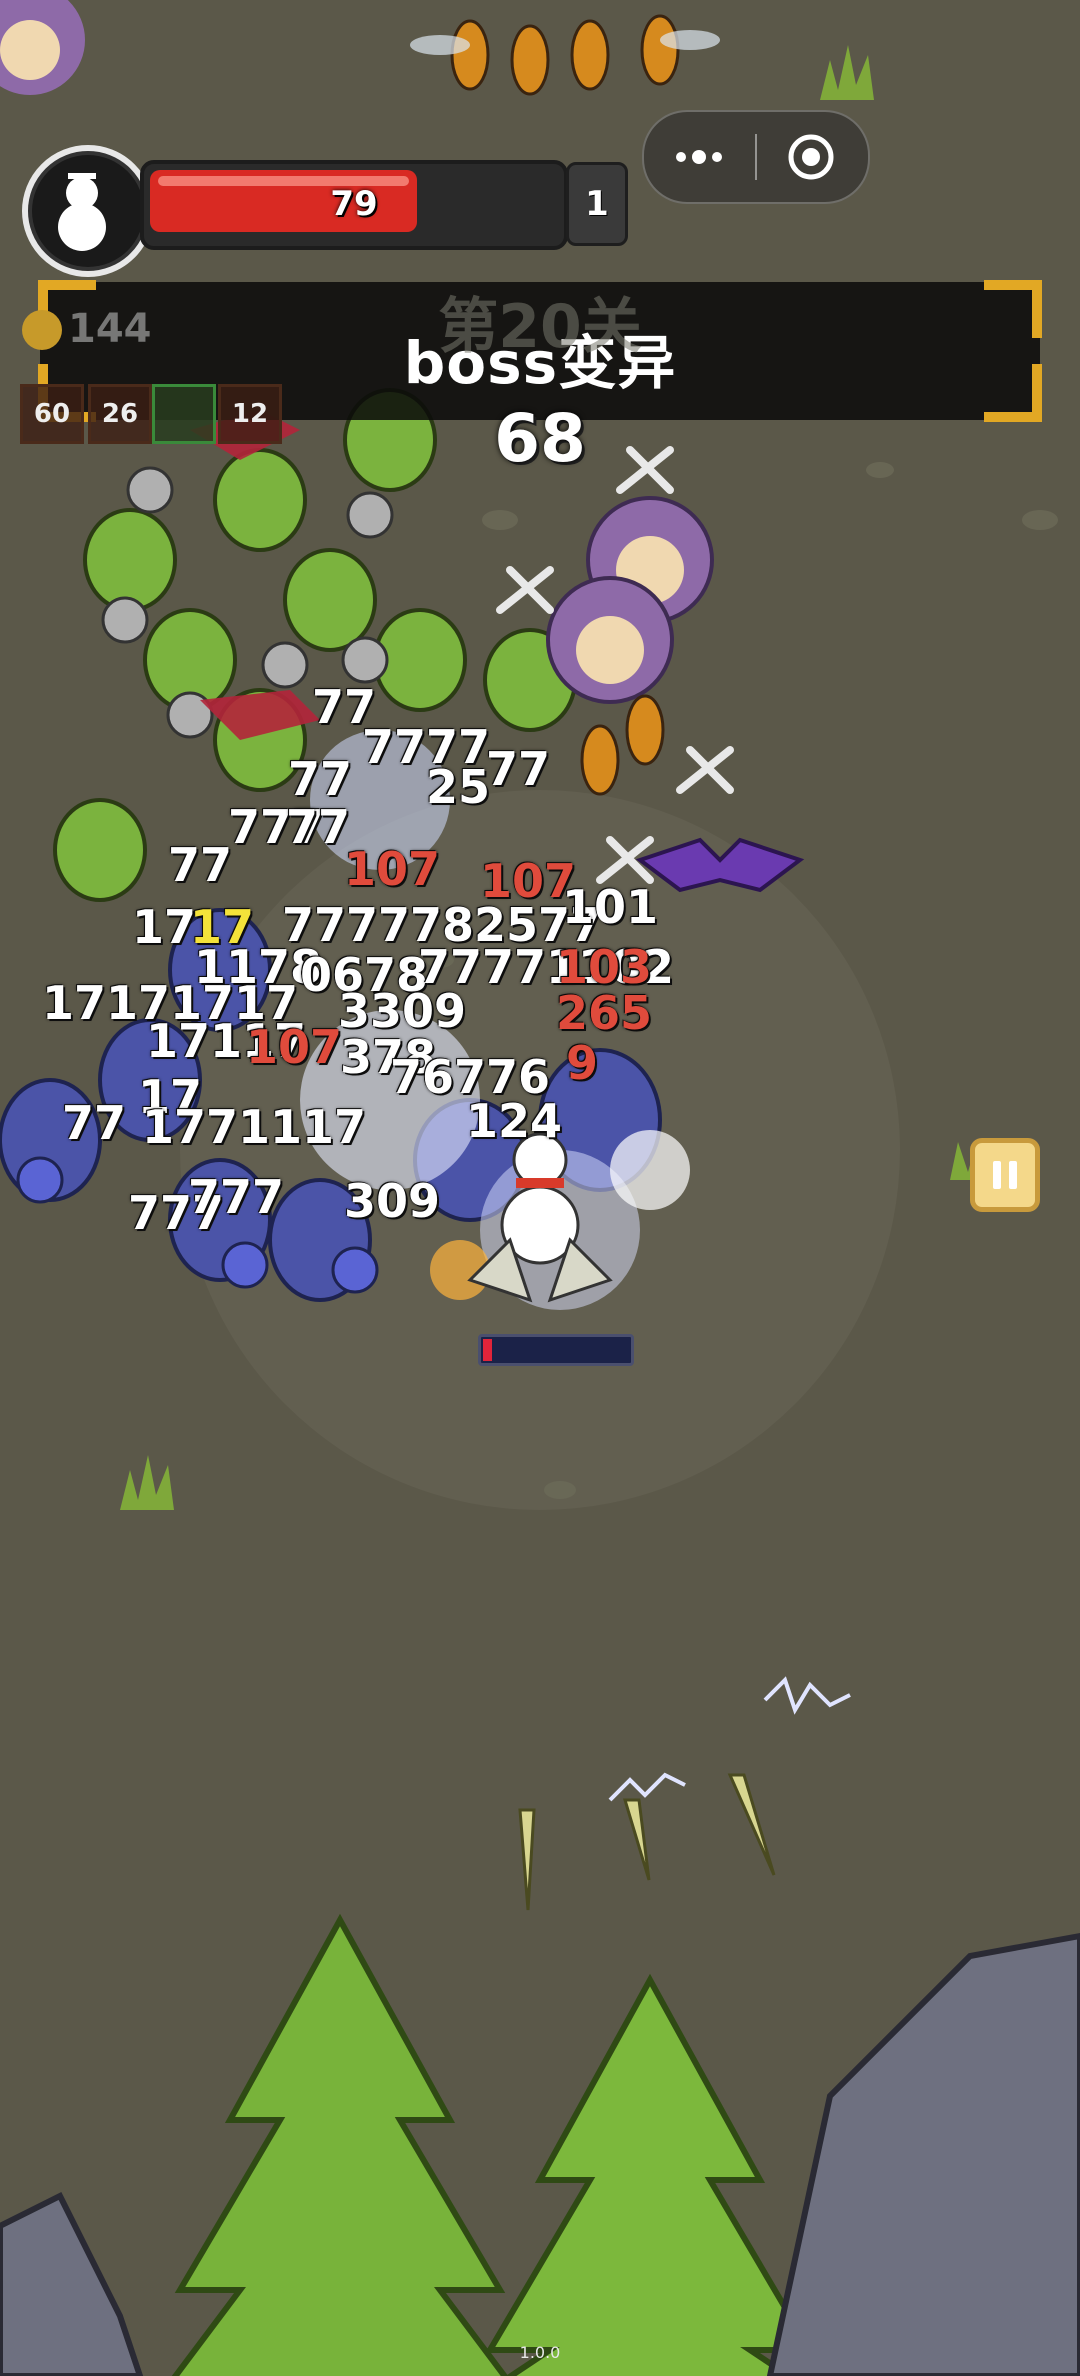 Image resolution: width=1080 pixels, height=2376 pixels. I want to click on damage-number: 25, so click(458, 787).